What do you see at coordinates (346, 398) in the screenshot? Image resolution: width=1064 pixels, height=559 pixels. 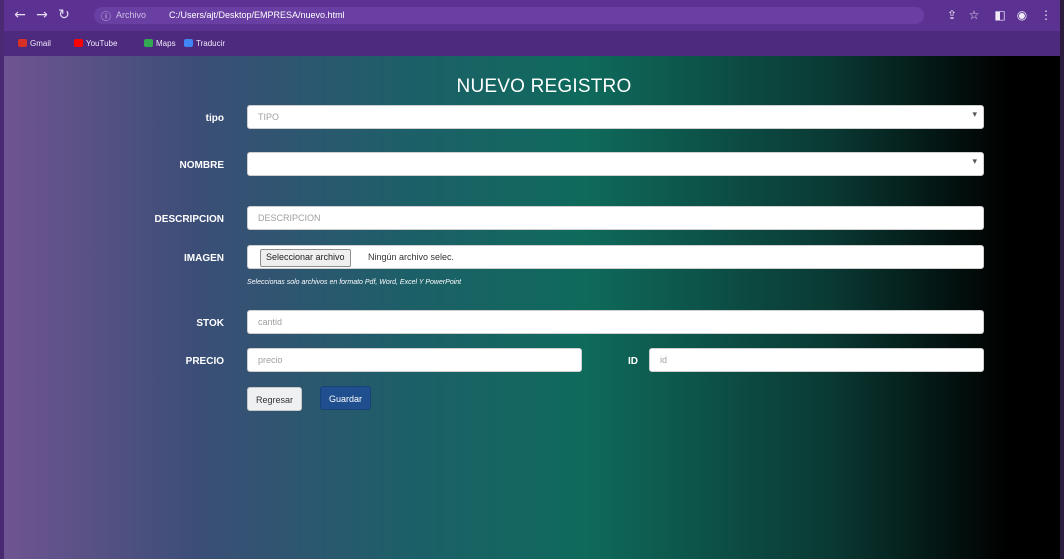 I see `guardar-button: Guardar` at bounding box center [346, 398].